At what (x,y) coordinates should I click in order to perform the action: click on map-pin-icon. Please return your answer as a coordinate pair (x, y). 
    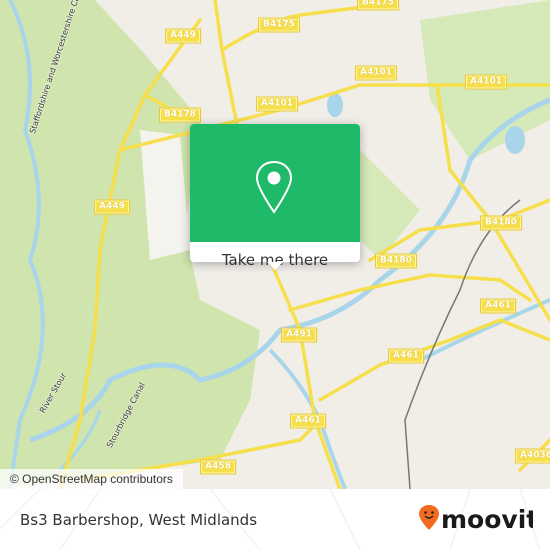
    Looking at the image, I should click on (274, 187).